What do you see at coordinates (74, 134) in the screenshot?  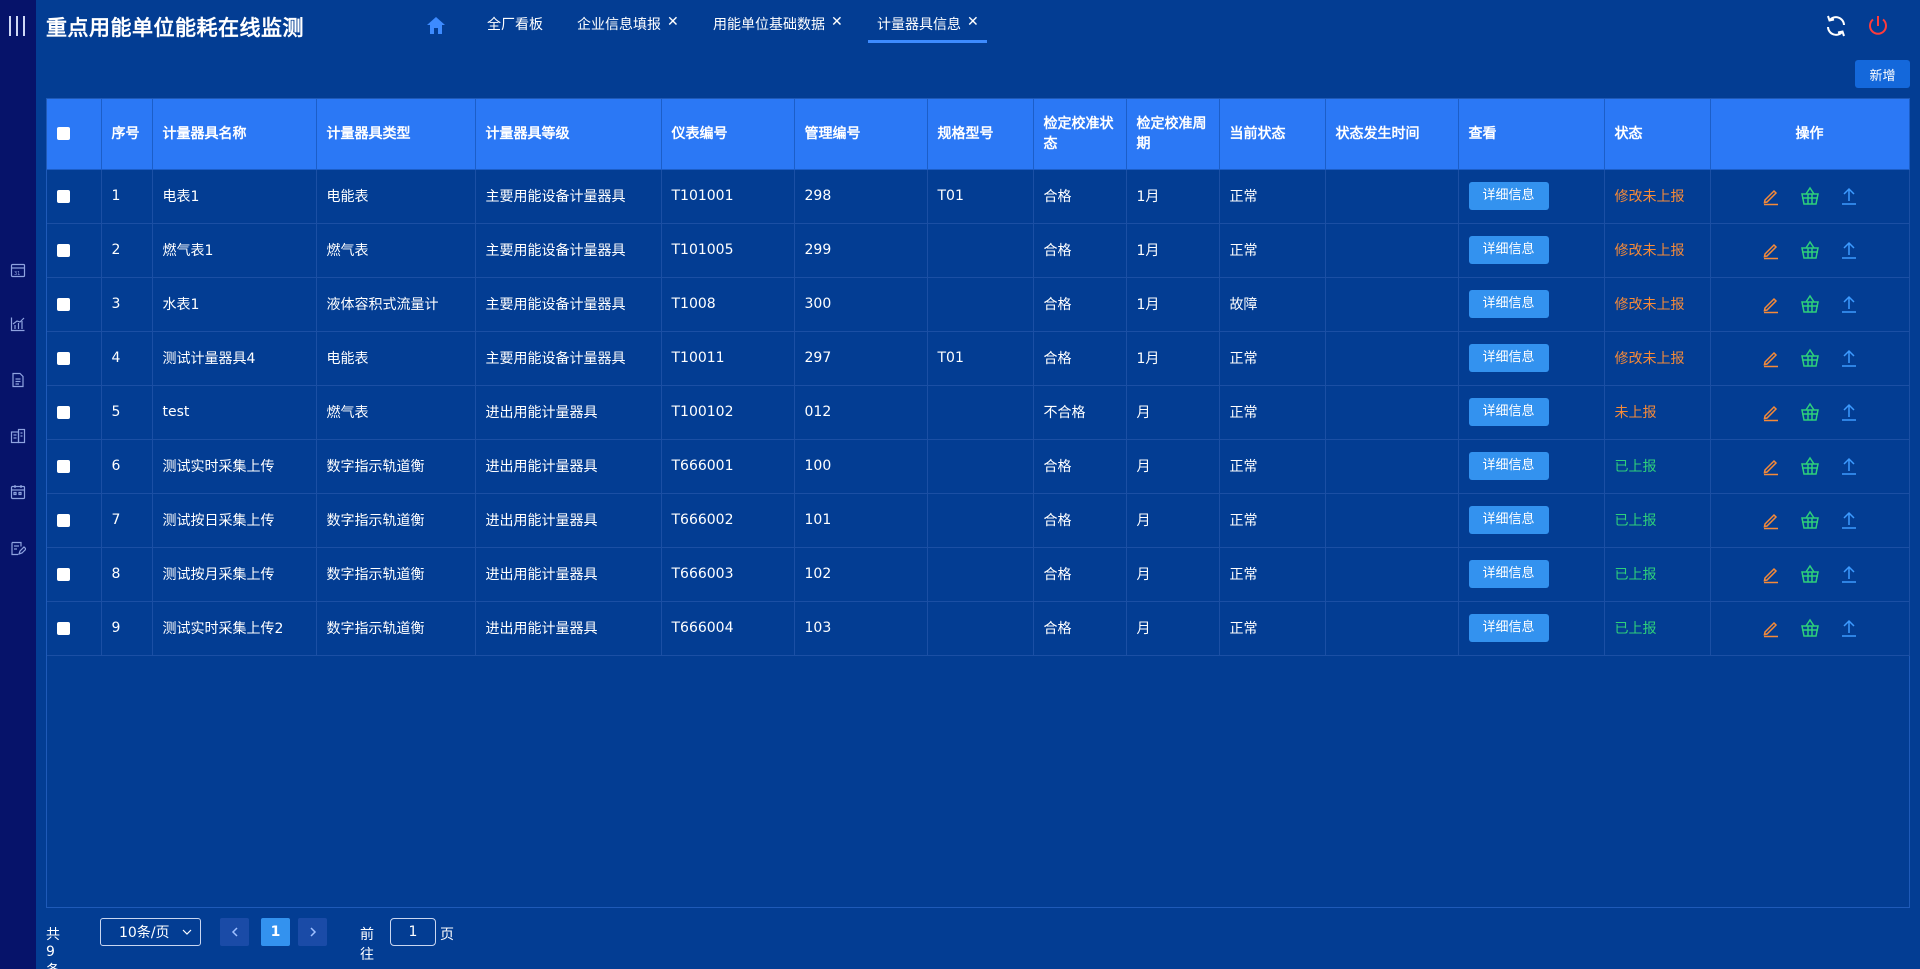 I see `header-select-all` at bounding box center [74, 134].